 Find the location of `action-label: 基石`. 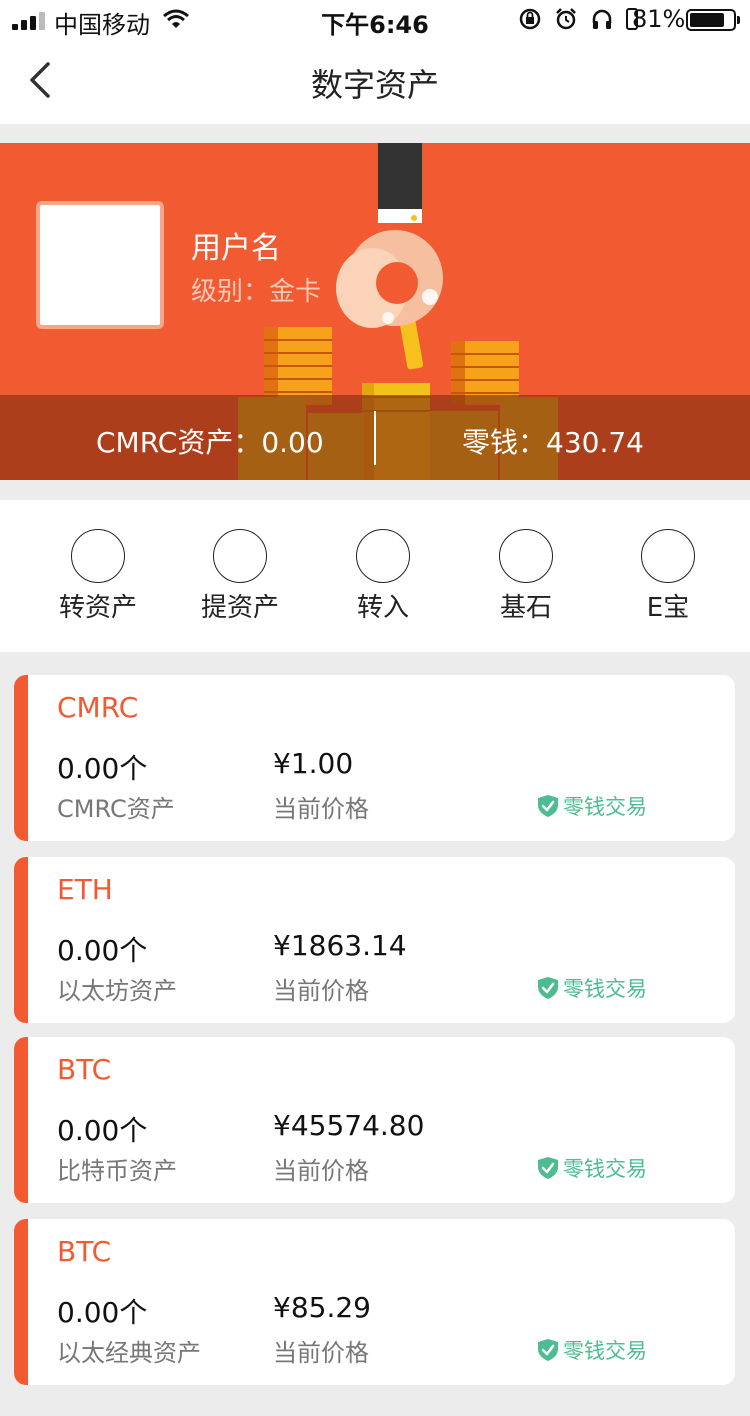

action-label: 基石 is located at coordinates (525, 608).